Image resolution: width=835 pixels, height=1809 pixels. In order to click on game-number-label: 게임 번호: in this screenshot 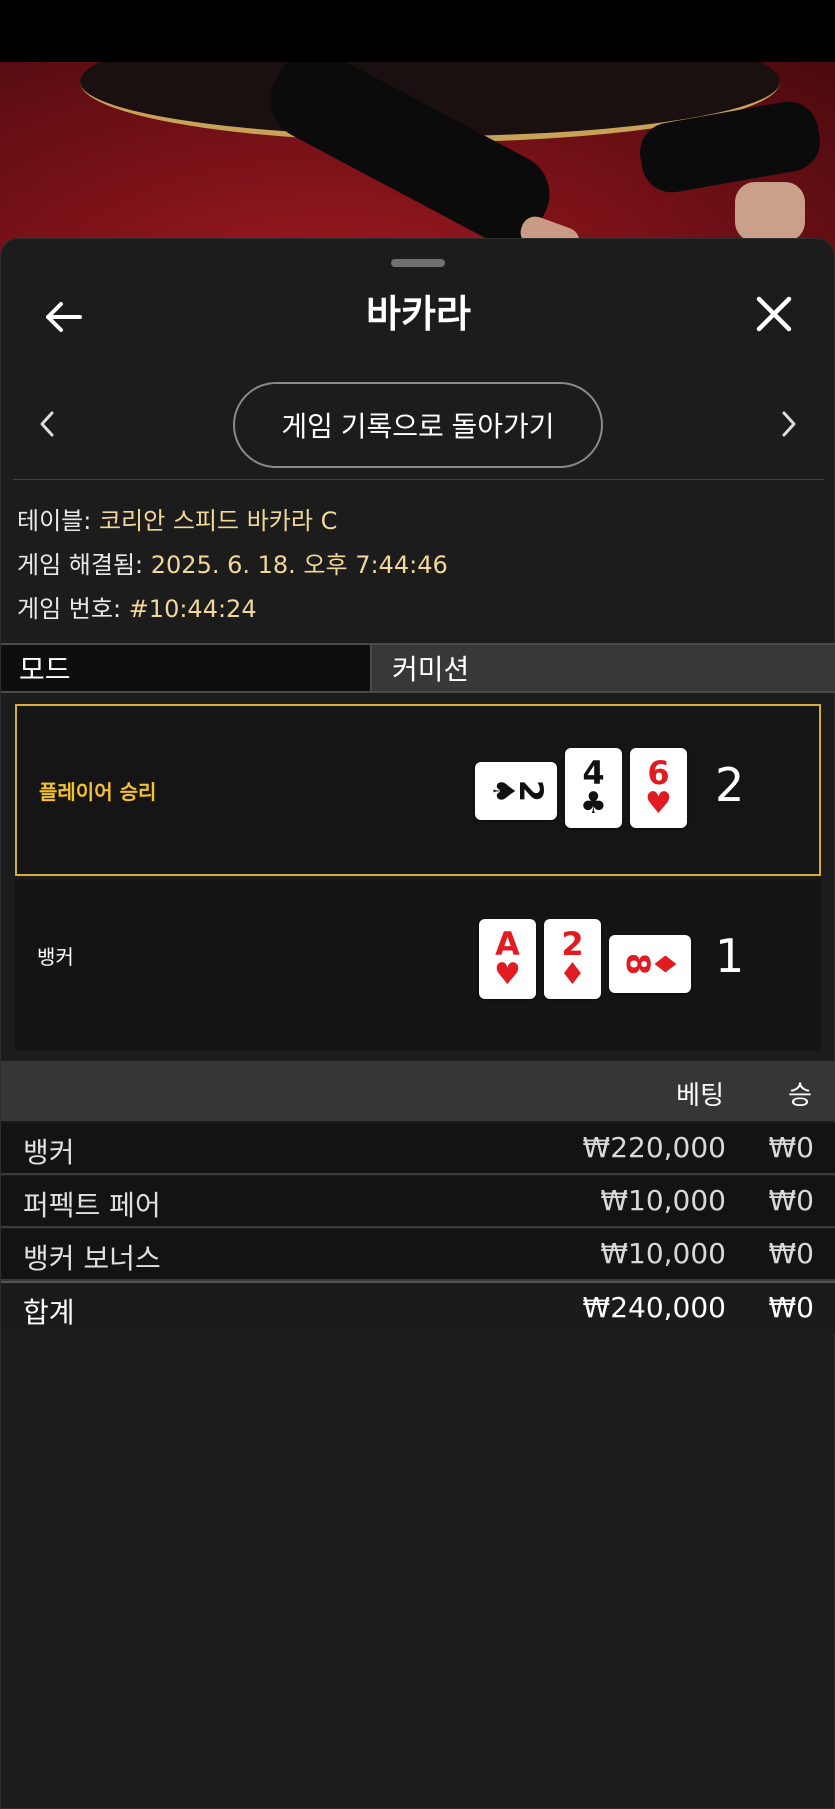, I will do `click(69, 609)`.